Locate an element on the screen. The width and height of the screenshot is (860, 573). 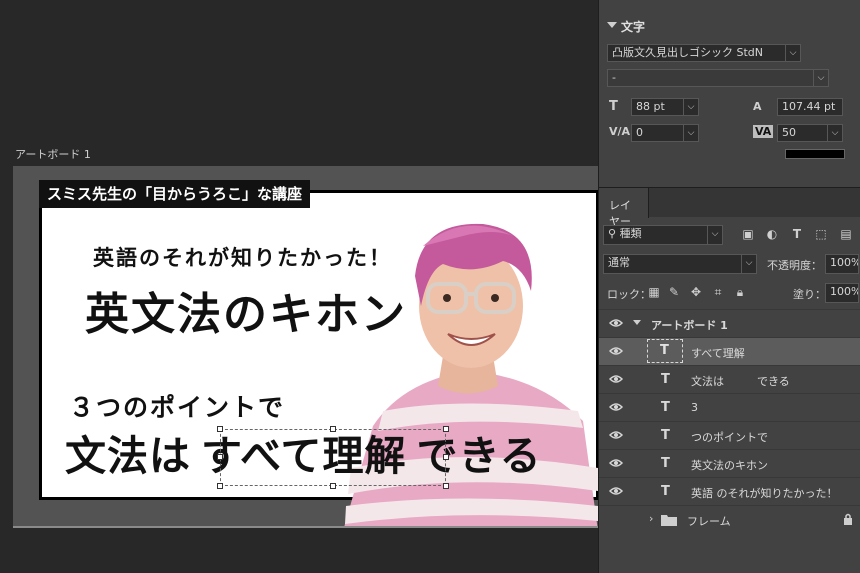
kerning-field: 0 ⌵ is located at coordinates (665, 133).